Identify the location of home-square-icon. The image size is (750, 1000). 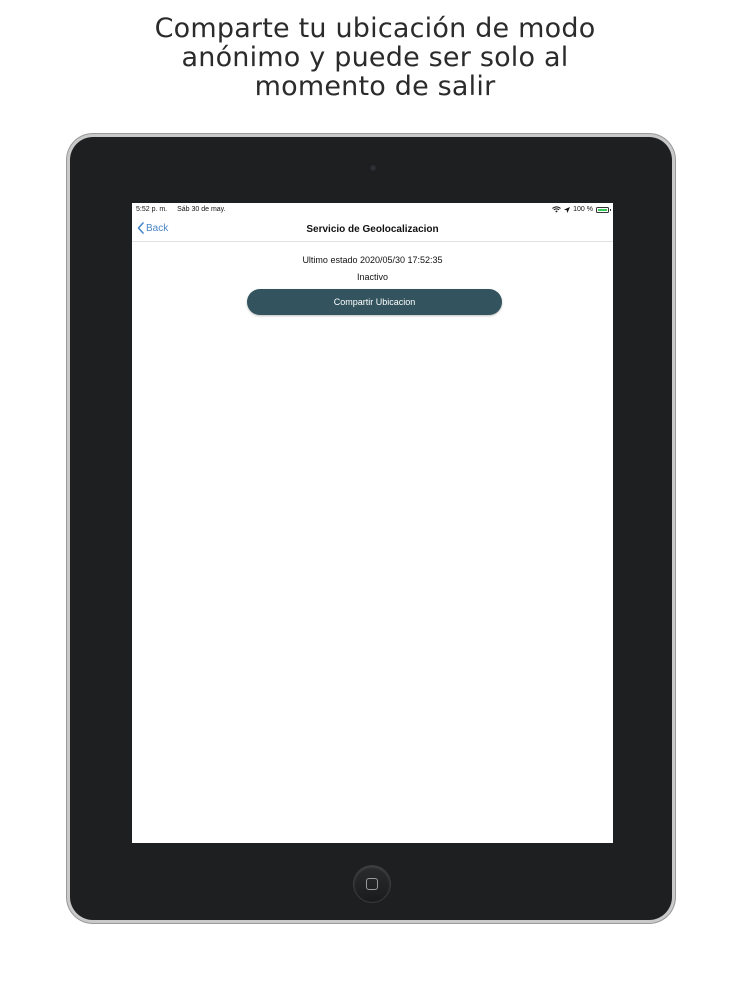
(372, 884).